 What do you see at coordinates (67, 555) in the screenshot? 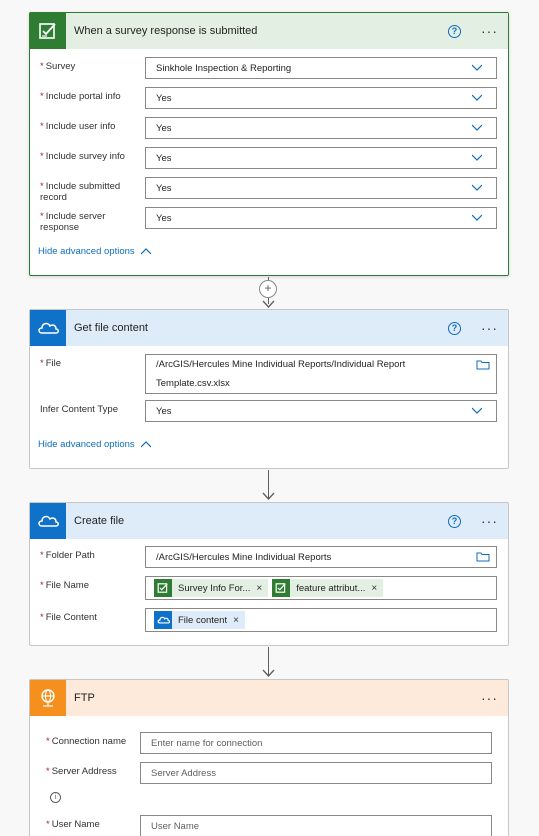
I see `field-label: * Folder Path` at bounding box center [67, 555].